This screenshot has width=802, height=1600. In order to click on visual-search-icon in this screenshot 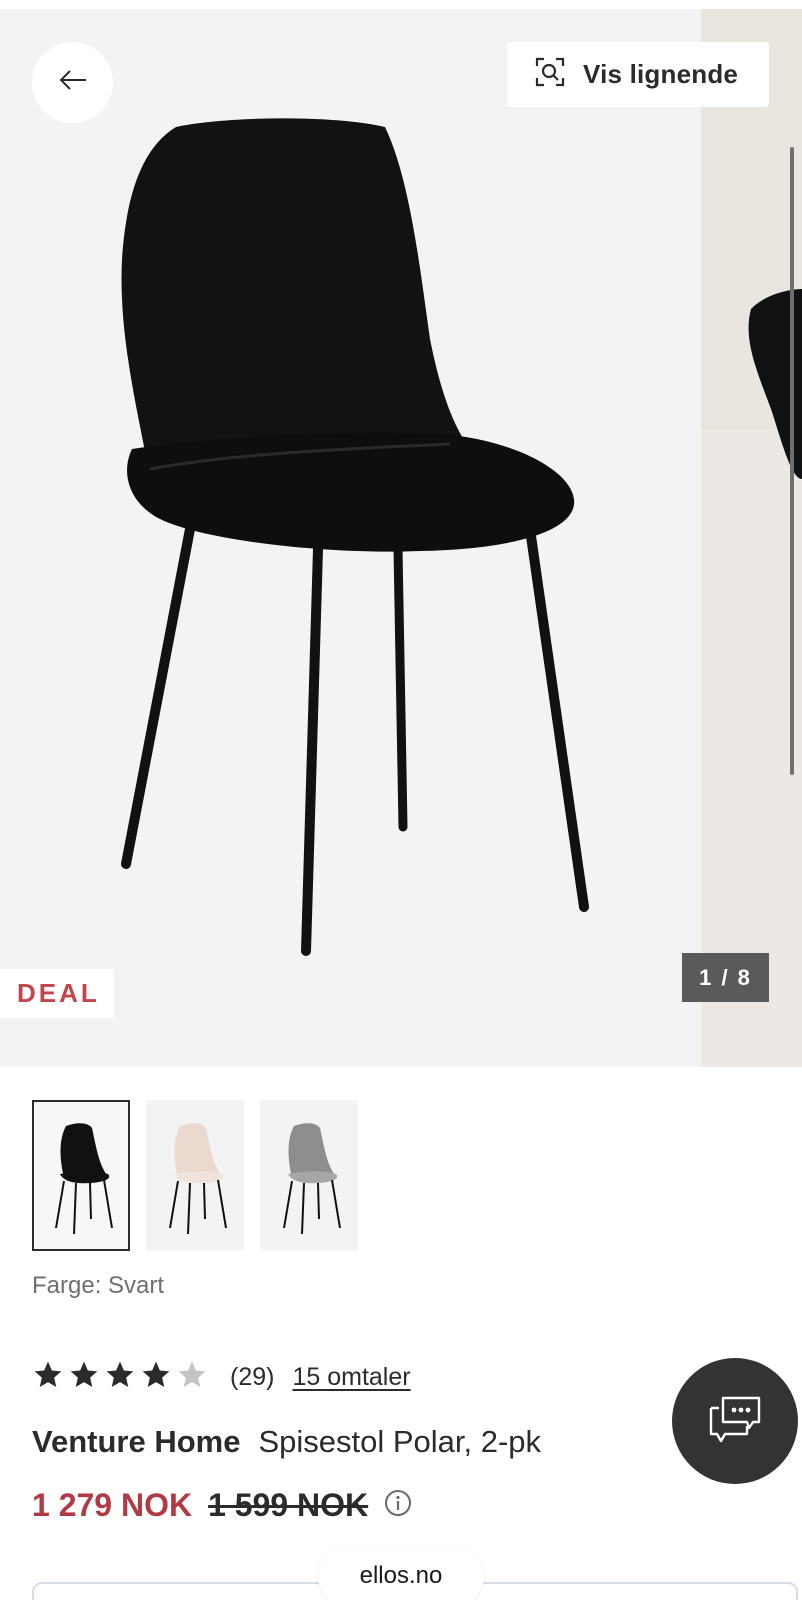, I will do `click(550, 74)`.